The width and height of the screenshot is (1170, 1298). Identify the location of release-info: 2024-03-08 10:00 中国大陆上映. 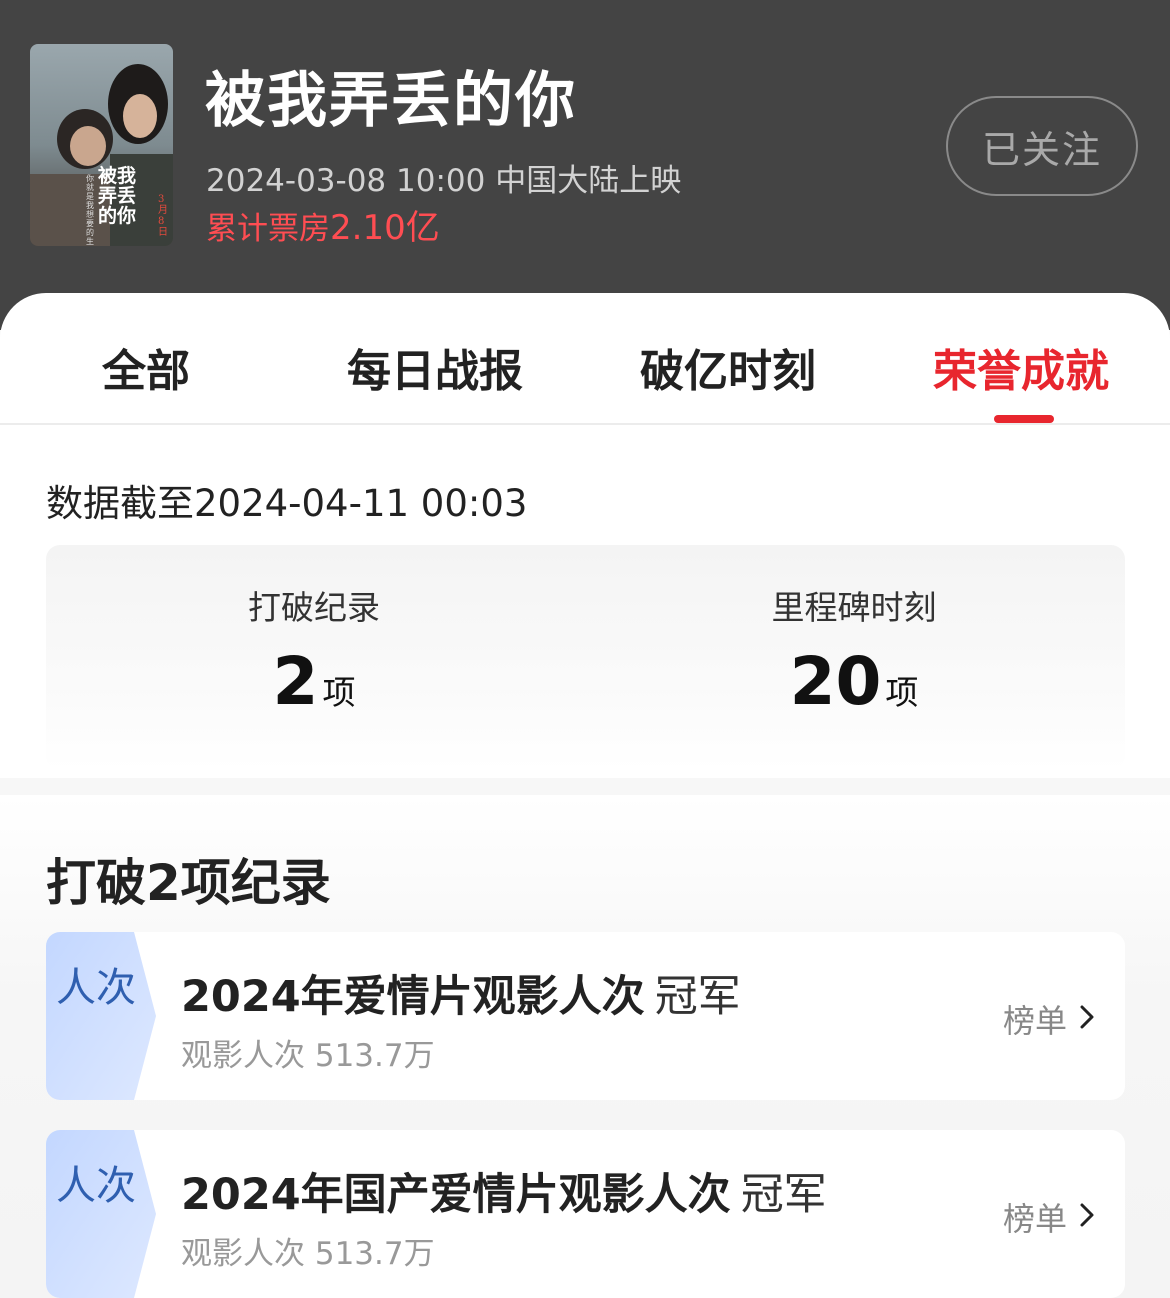
(444, 181).